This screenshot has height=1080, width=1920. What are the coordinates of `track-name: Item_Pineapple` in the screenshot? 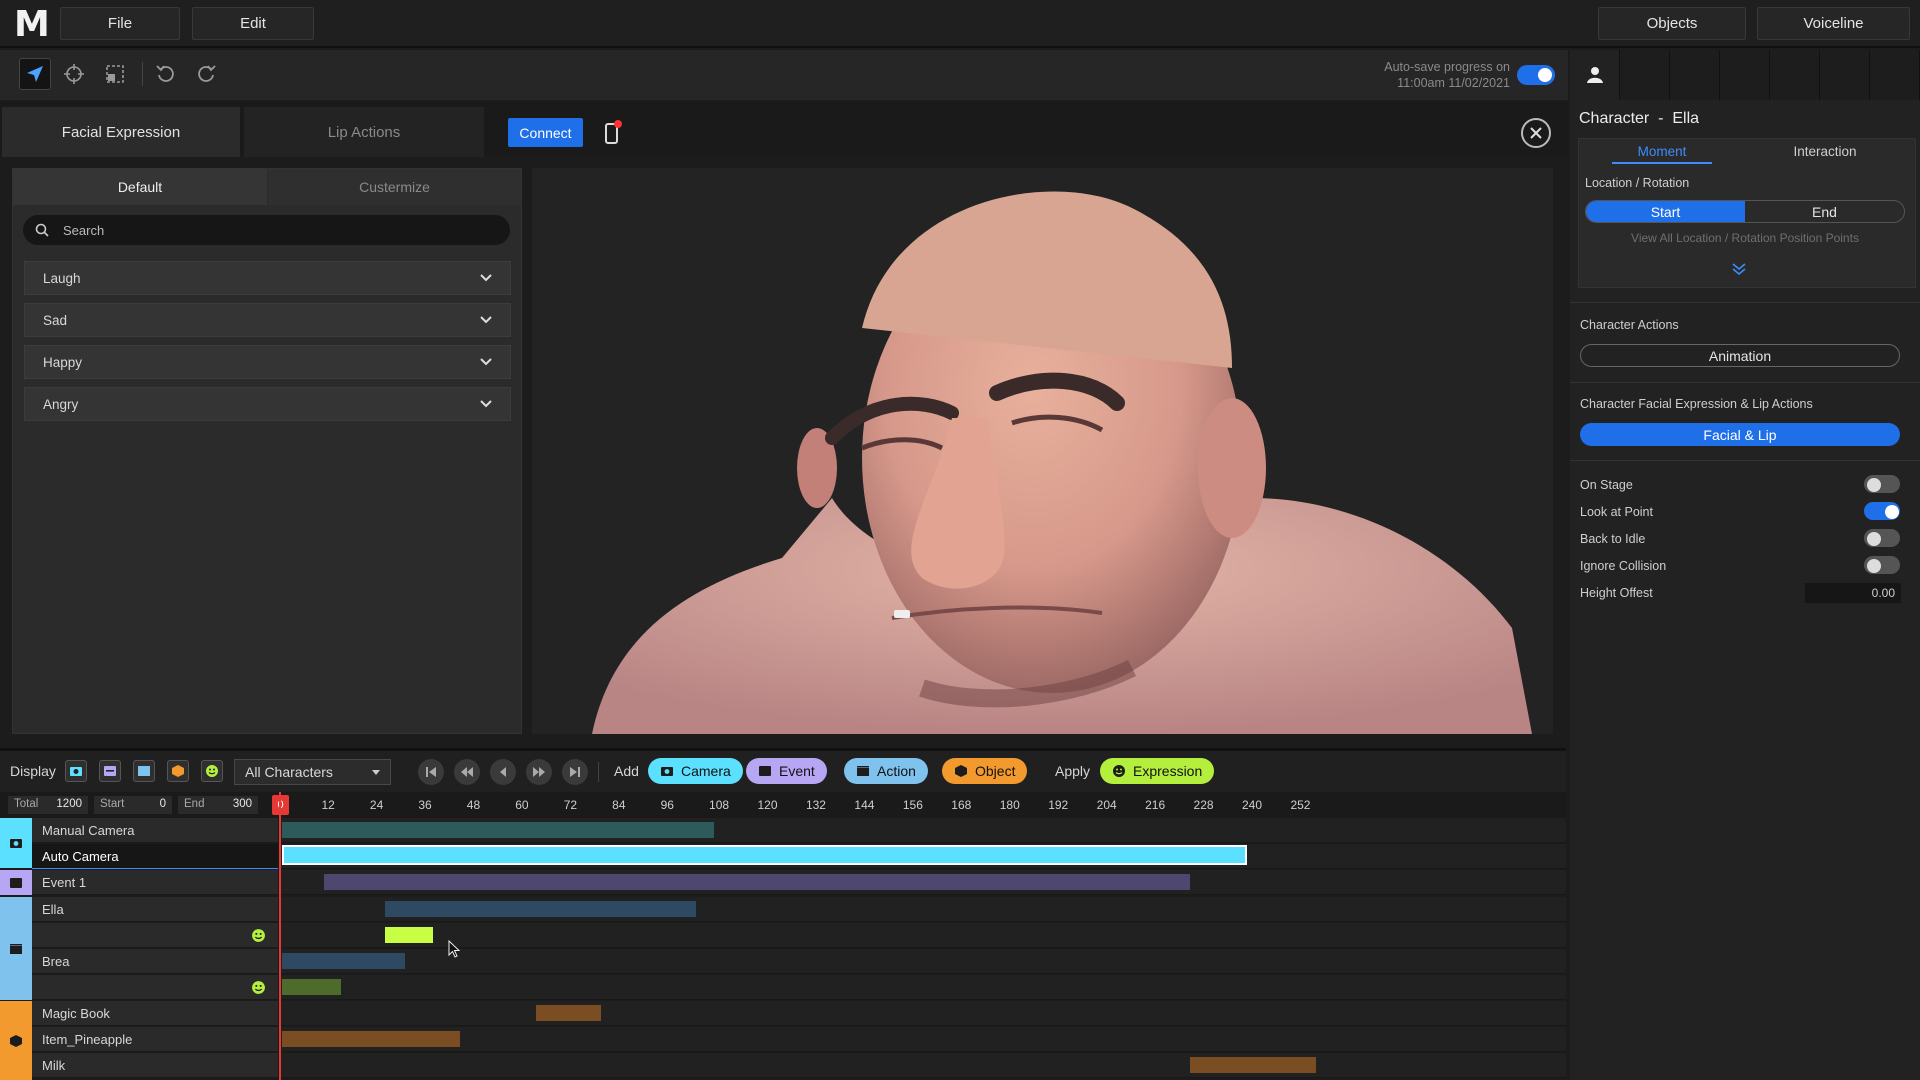 It's located at (155, 1039).